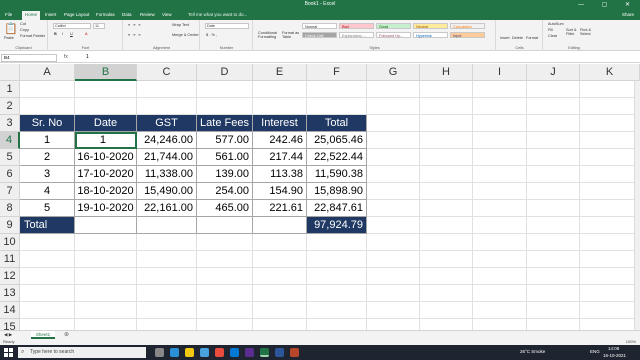 Image resolution: width=640 pixels, height=360 pixels. What do you see at coordinates (66, 334) in the screenshot?
I see `add-sheet-icon: ⊕` at bounding box center [66, 334].